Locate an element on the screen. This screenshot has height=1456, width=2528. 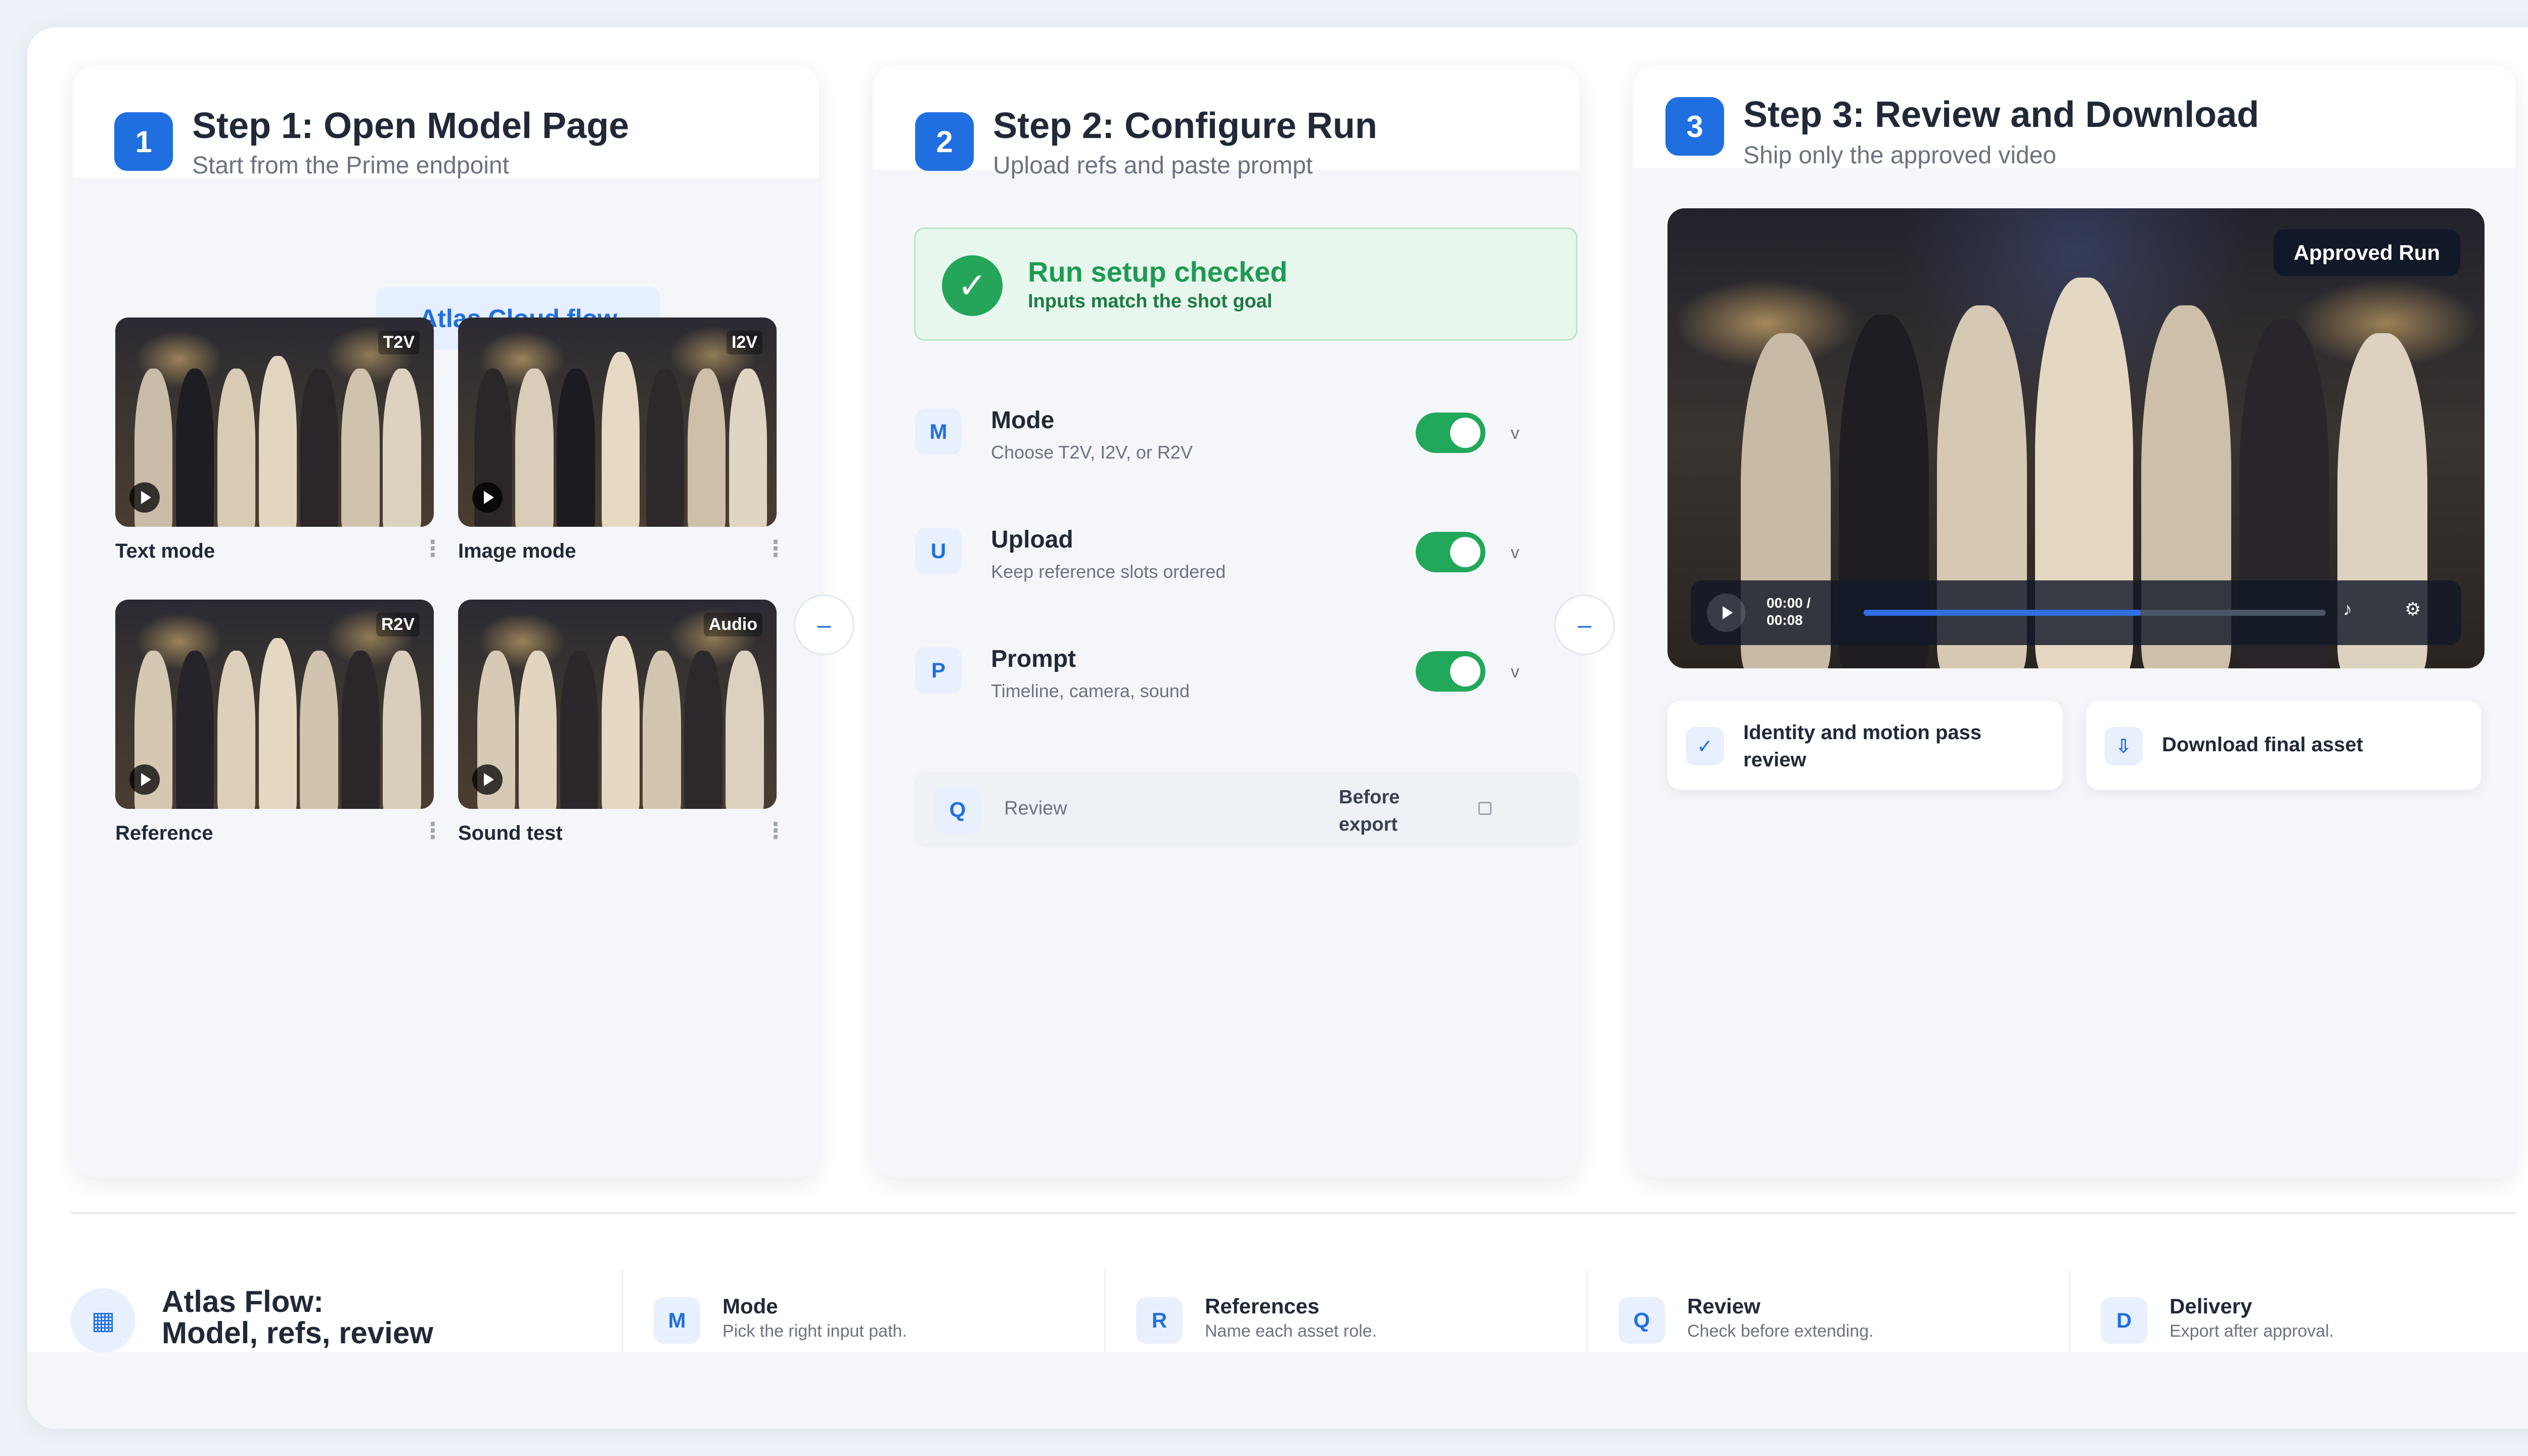
review-checkbox is located at coordinates (1485, 808).